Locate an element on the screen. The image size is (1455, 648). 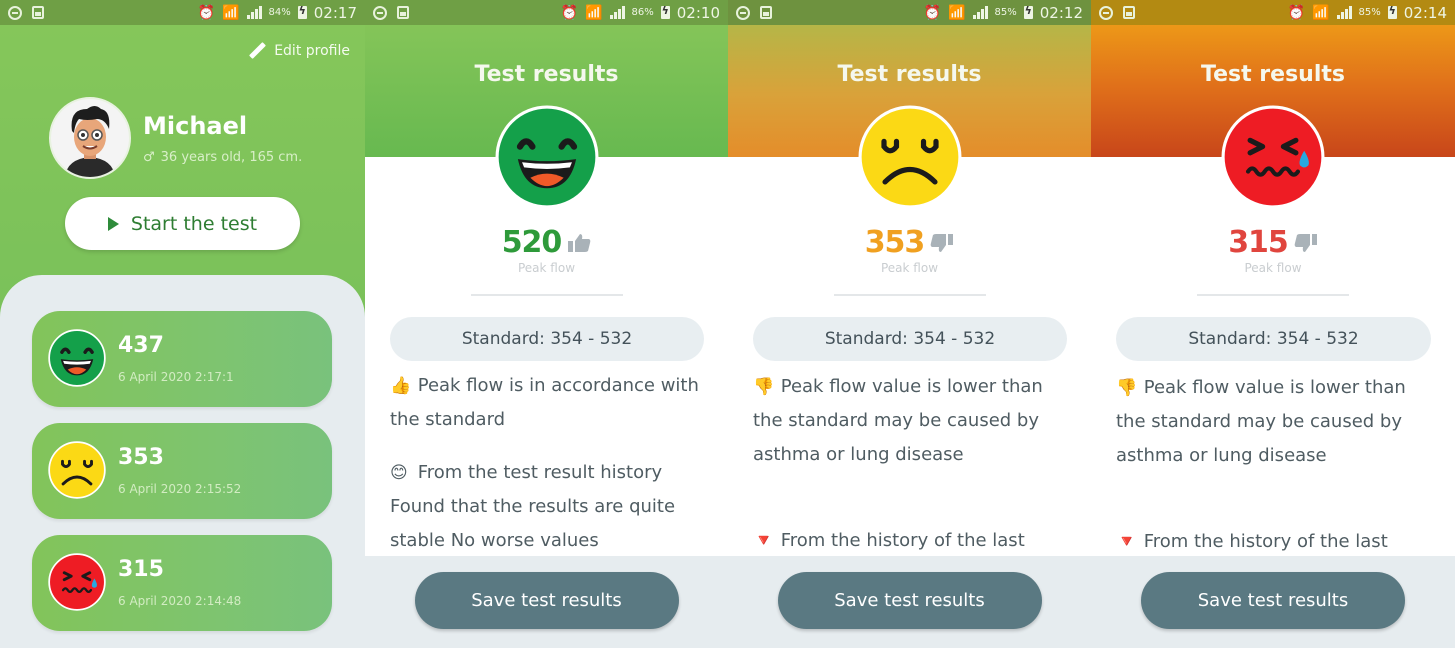
status-bar: ⏰ 📶 86% 02:10 is located at coordinates (546, 12).